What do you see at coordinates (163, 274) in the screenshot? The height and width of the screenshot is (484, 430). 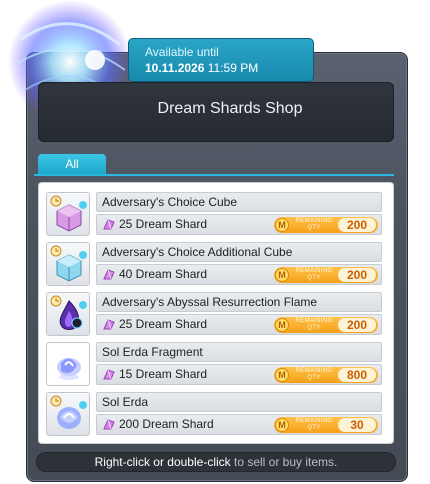 I see `item-price: 40 Dream Shard` at bounding box center [163, 274].